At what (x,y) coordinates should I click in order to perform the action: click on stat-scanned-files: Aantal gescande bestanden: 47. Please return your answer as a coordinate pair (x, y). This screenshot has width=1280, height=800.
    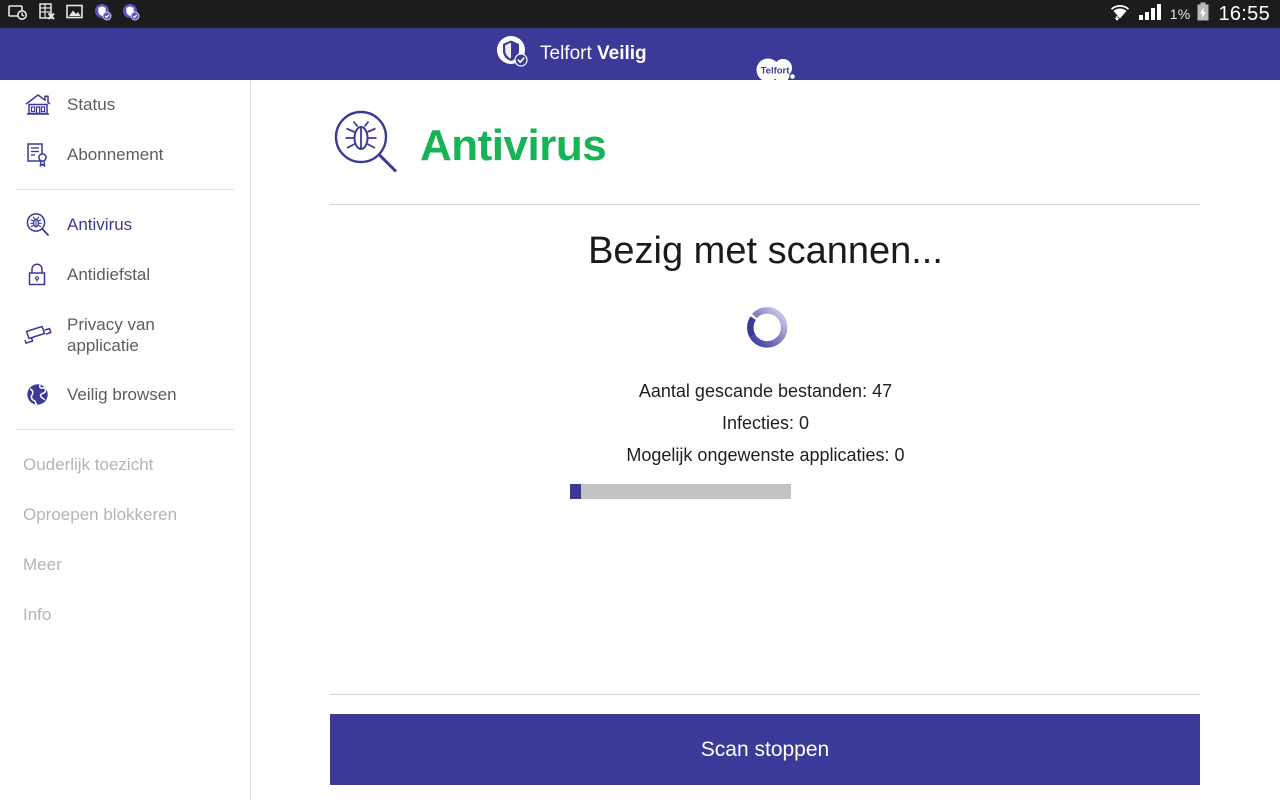
    Looking at the image, I should click on (765, 391).